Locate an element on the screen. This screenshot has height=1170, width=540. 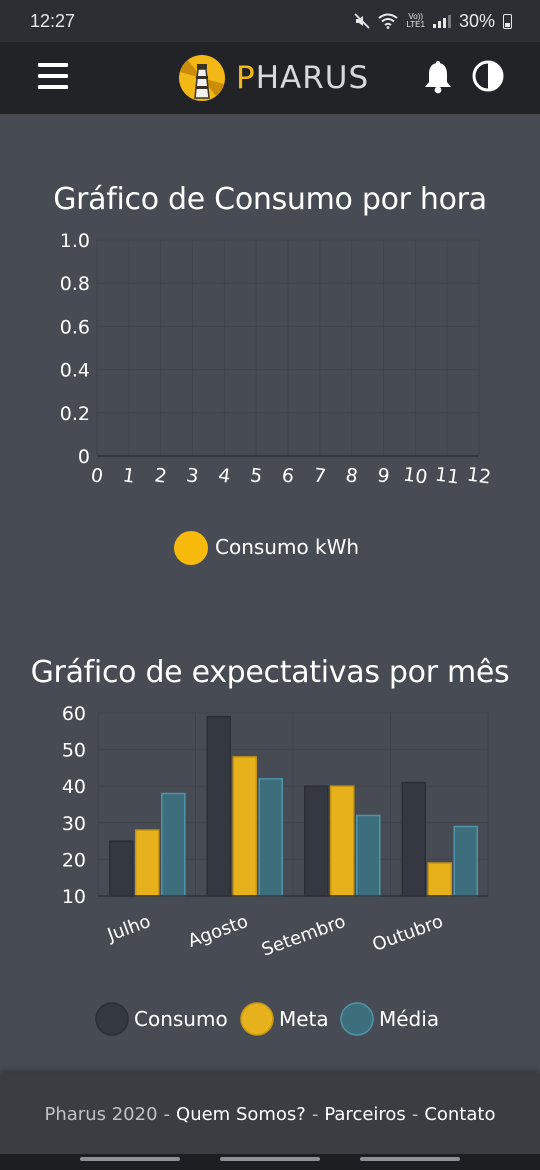
footer-link-contato: Contato is located at coordinates (459, 1114).